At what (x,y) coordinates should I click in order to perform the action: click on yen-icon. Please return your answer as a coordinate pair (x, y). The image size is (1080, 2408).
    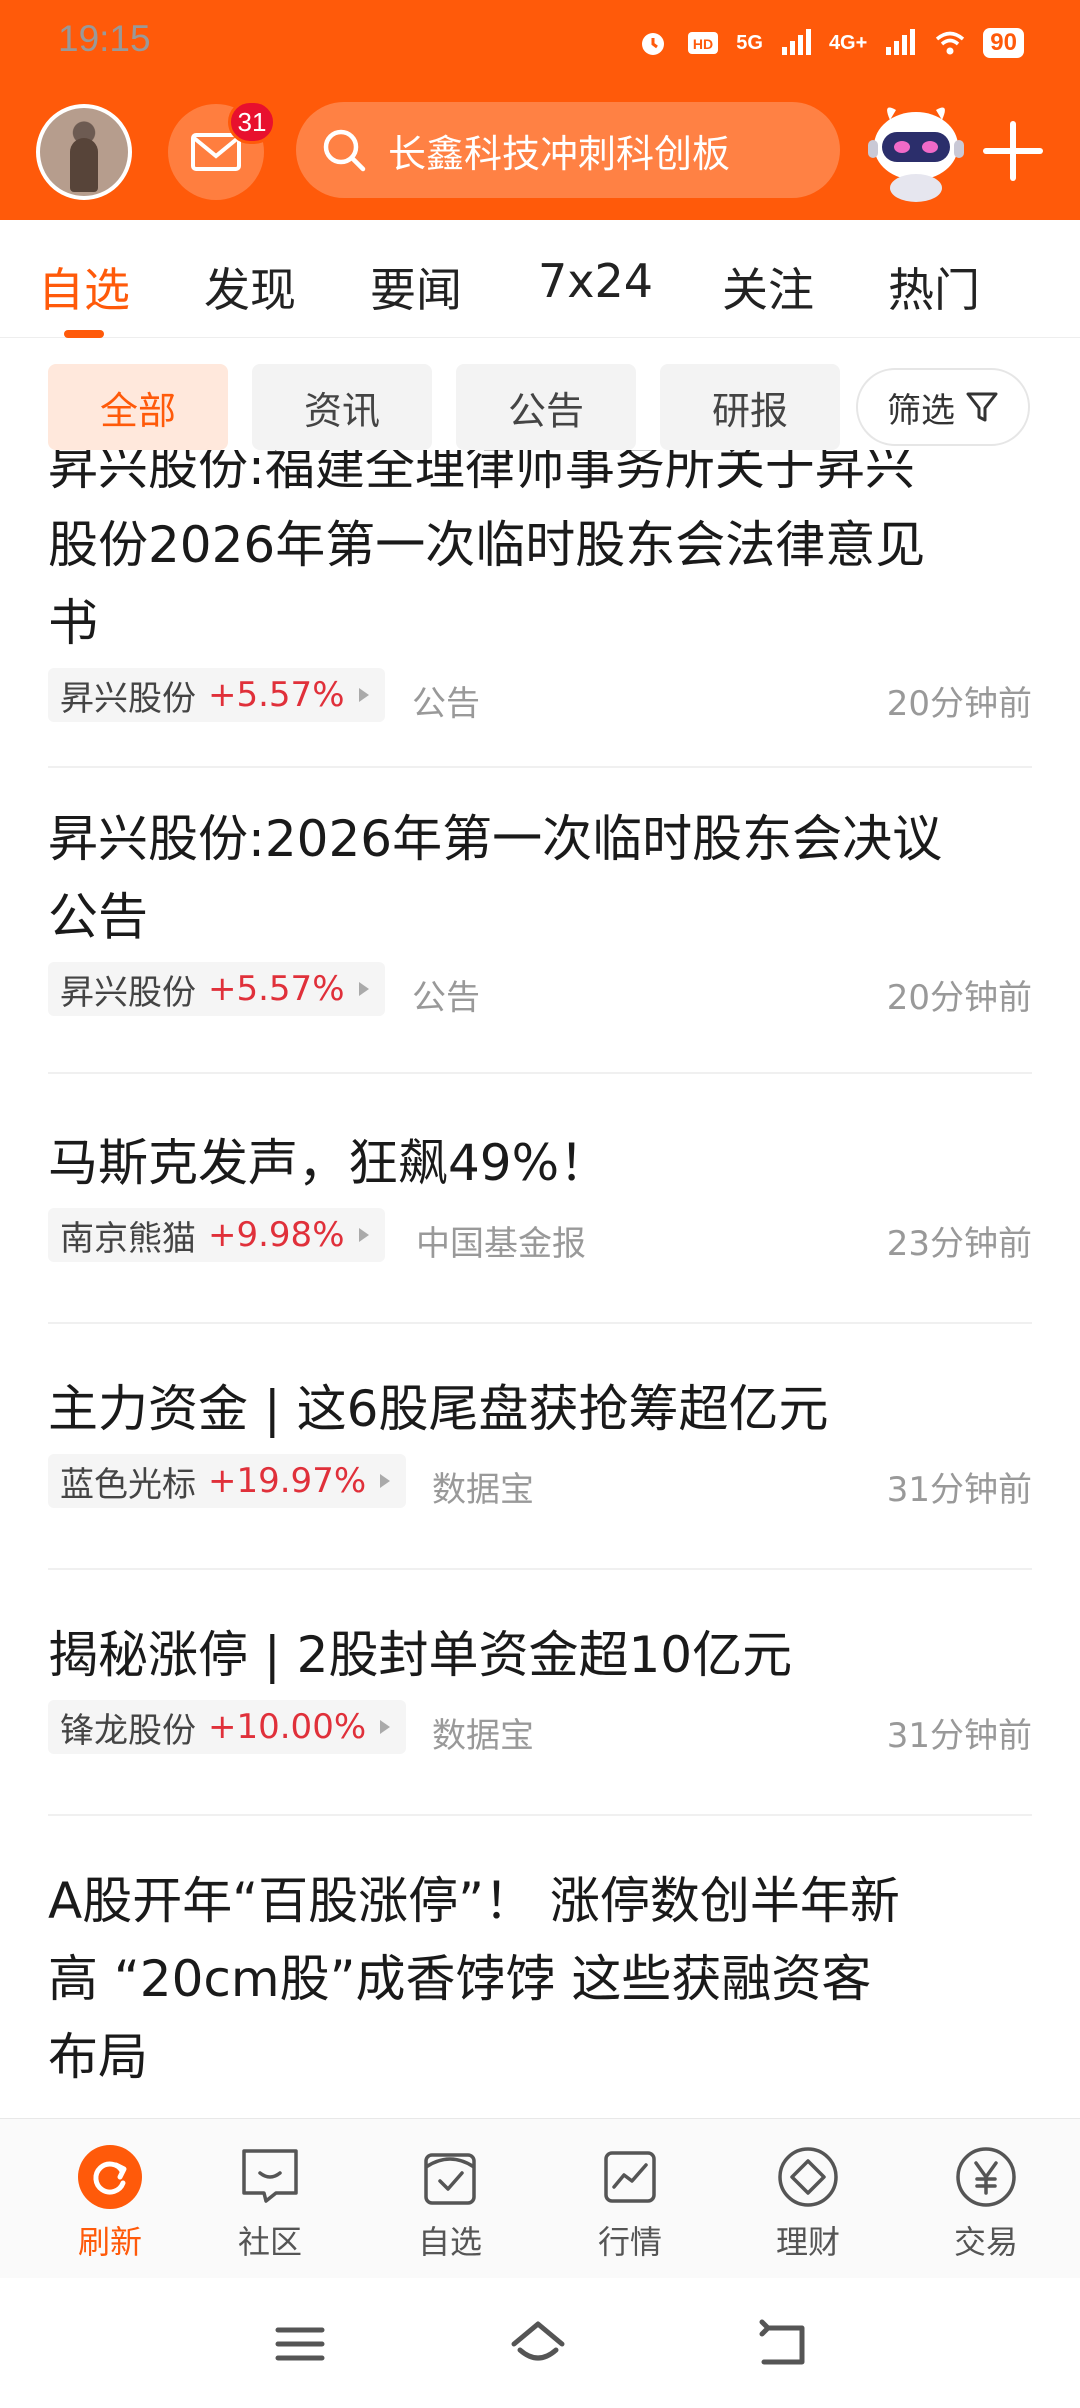
    Looking at the image, I should click on (986, 2177).